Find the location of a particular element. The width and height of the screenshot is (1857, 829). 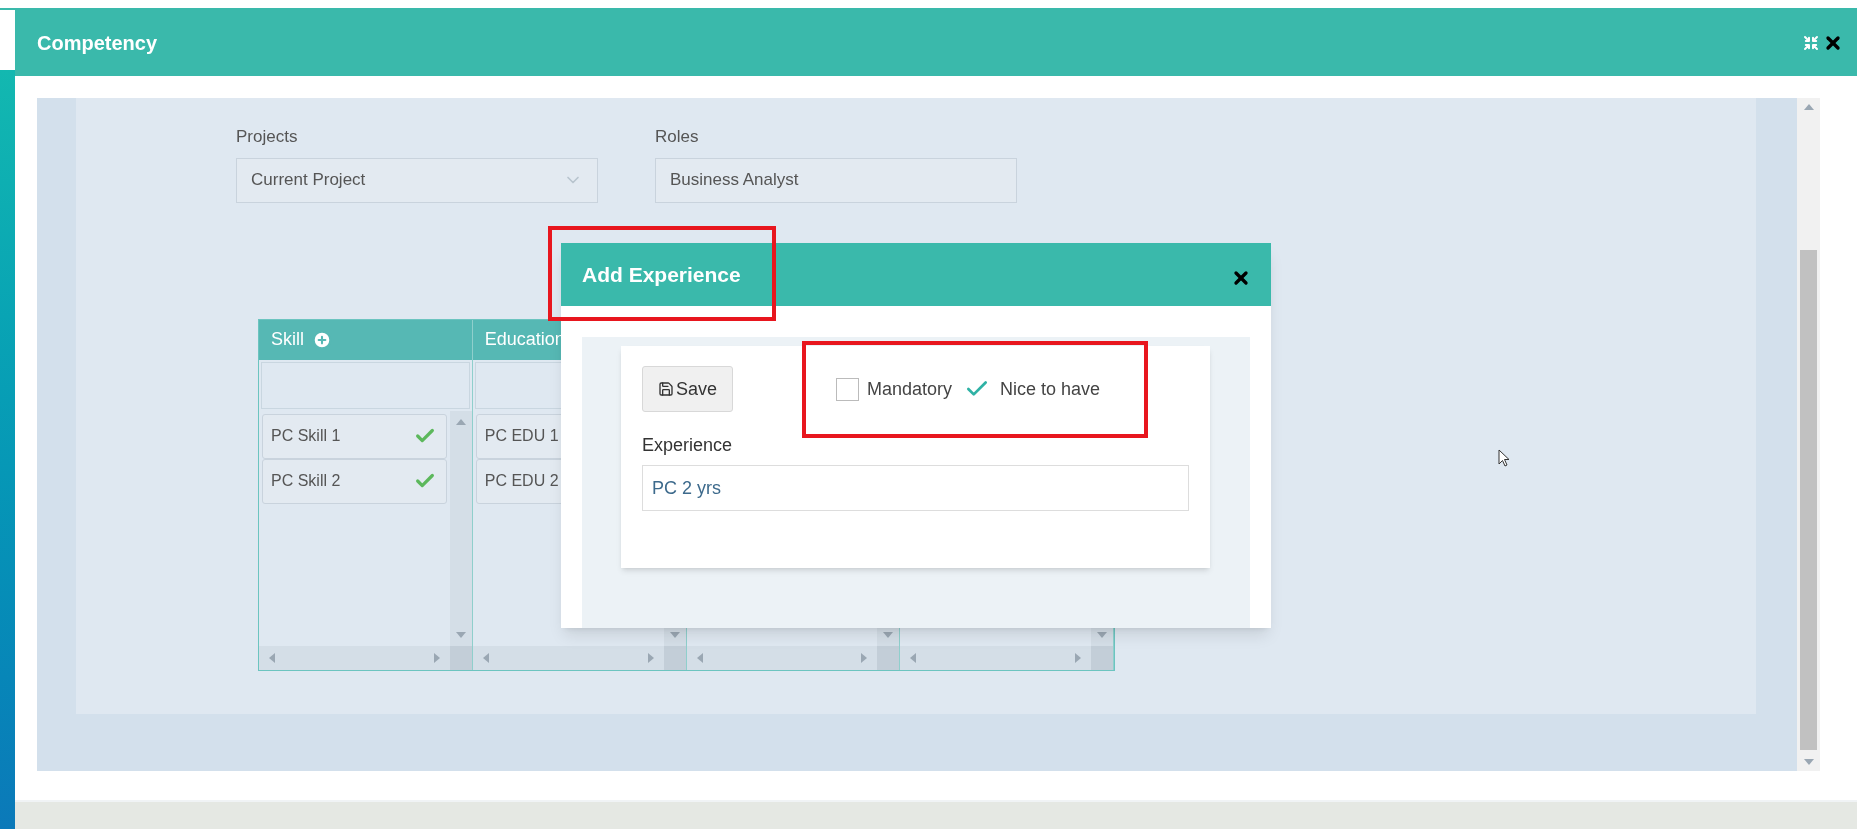

save-button: Save is located at coordinates (688, 389).